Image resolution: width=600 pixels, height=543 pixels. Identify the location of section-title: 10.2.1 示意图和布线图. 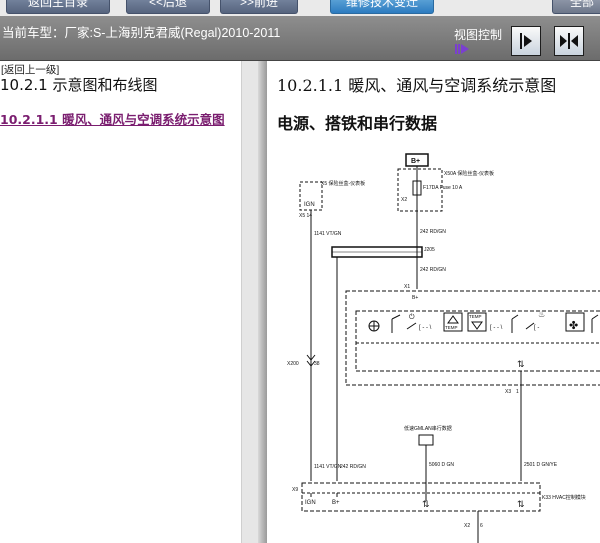
(79, 85).